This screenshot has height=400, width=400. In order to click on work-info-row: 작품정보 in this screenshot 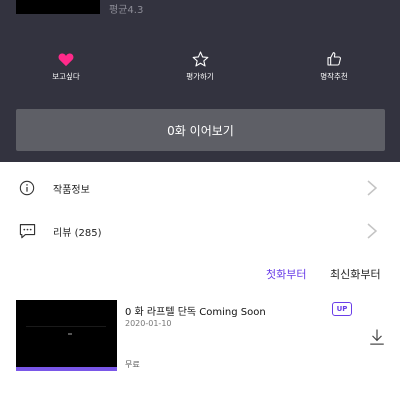, I will do `click(200, 188)`.